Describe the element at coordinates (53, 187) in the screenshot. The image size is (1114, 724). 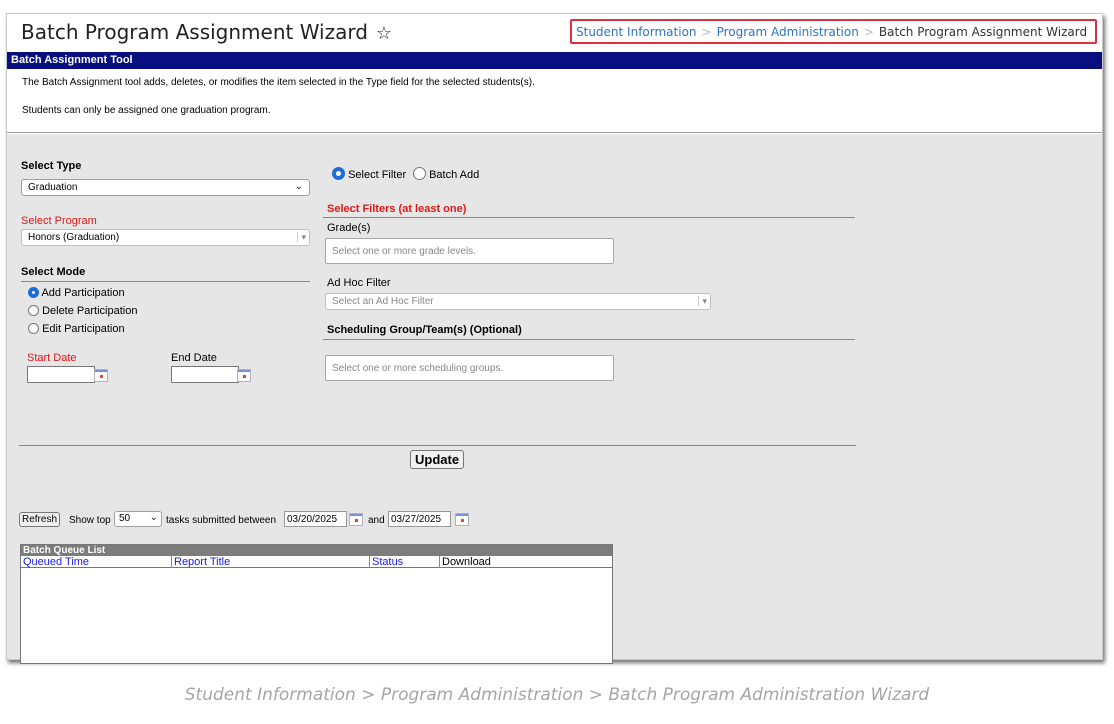
I see `select-type-value: Graduation` at that location.